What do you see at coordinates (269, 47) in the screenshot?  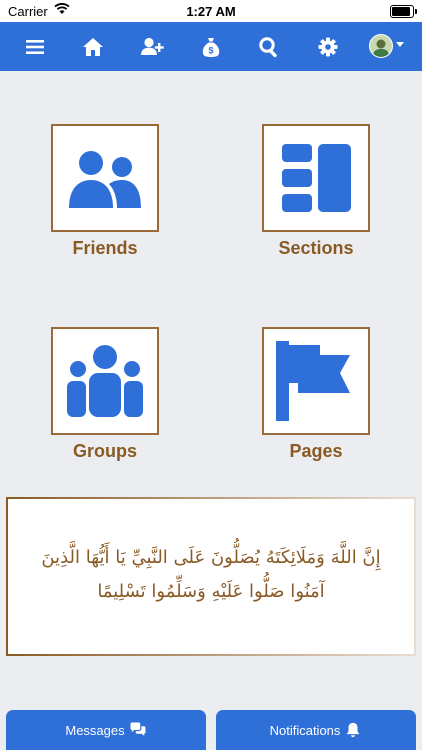 I see `search-icon` at bounding box center [269, 47].